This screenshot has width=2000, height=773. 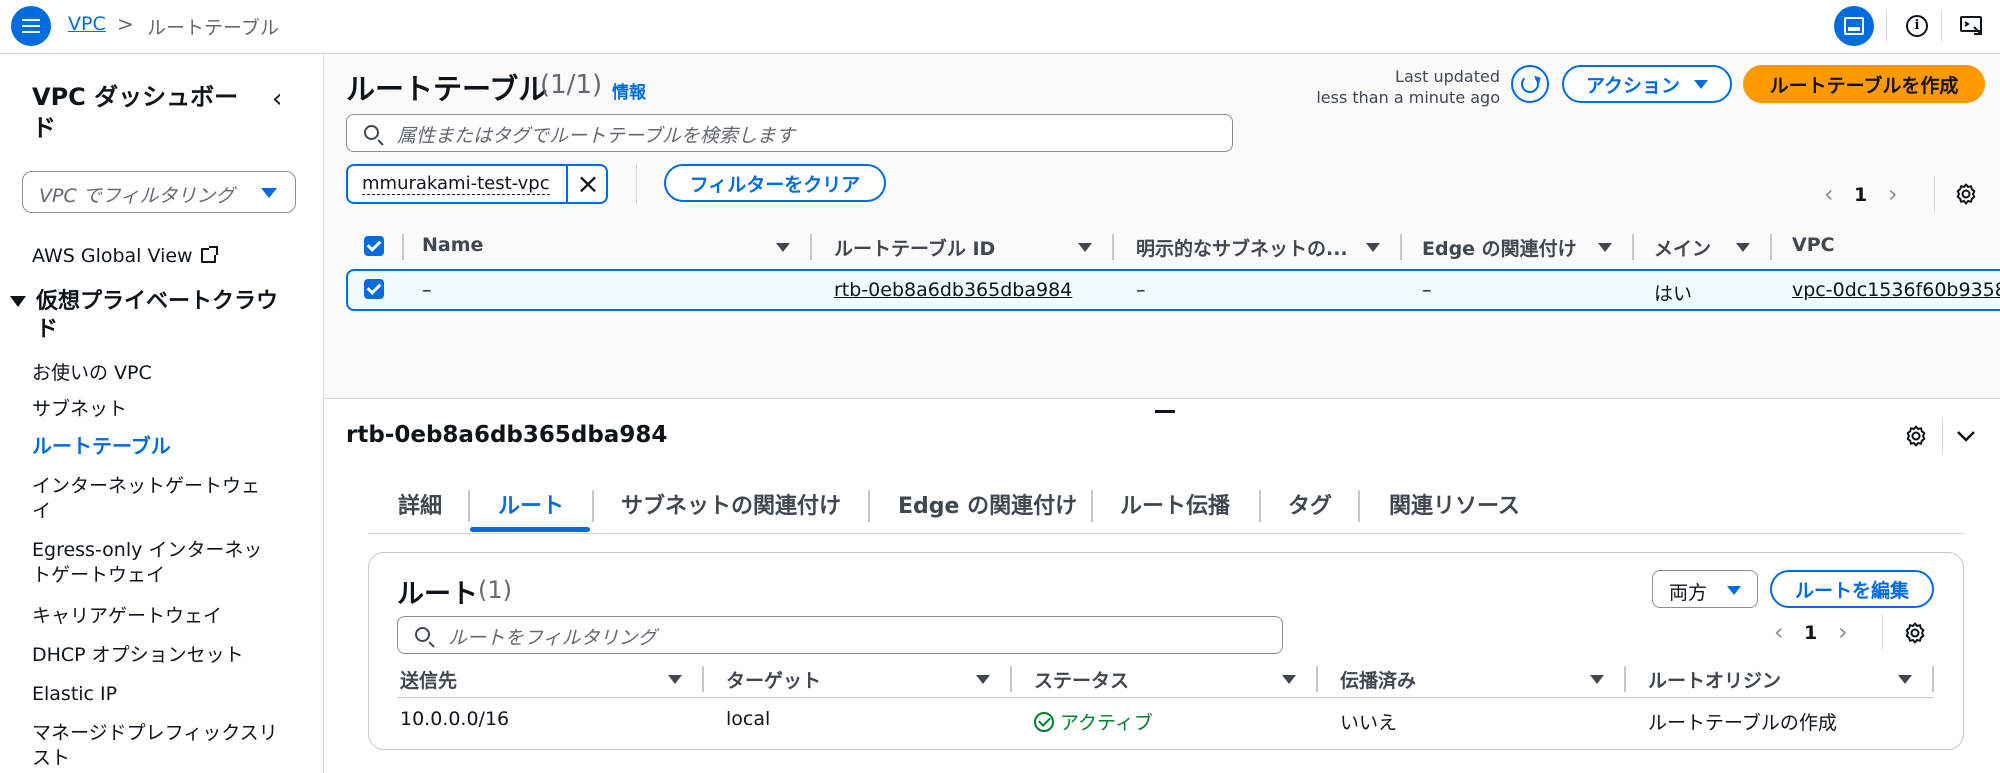 I want to click on column-header-id: ルートテーブル ID, so click(x=914, y=247).